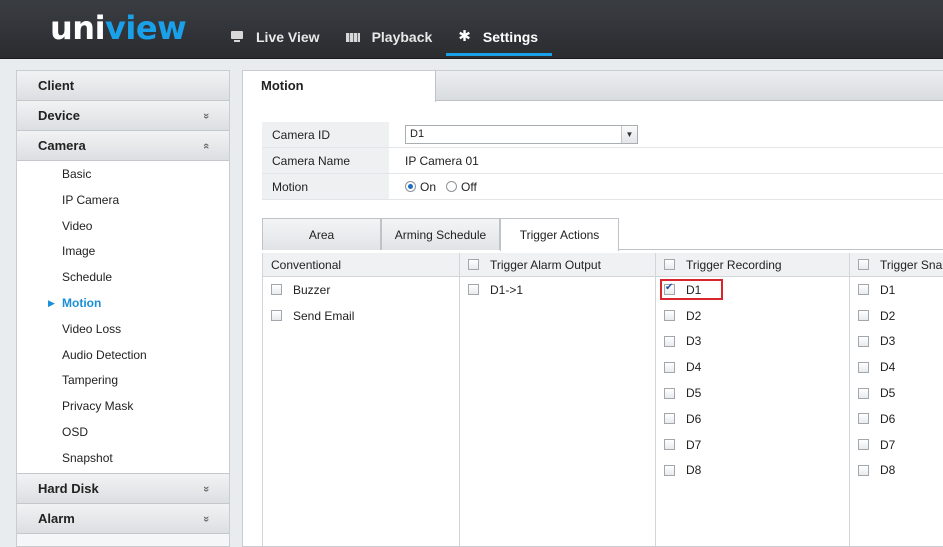  I want to click on list-item: Buzzer, so click(361, 290).